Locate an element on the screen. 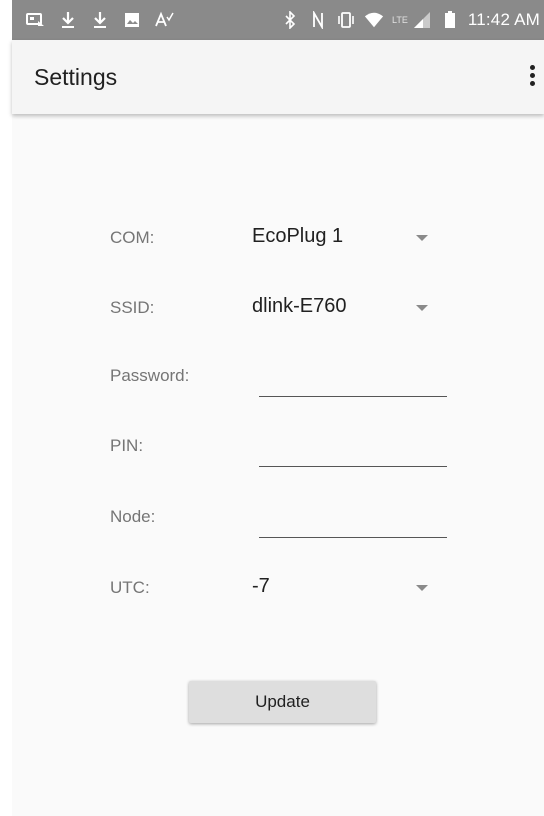 This screenshot has width=544, height=816. spellcheck-icon is located at coordinates (164, 20).